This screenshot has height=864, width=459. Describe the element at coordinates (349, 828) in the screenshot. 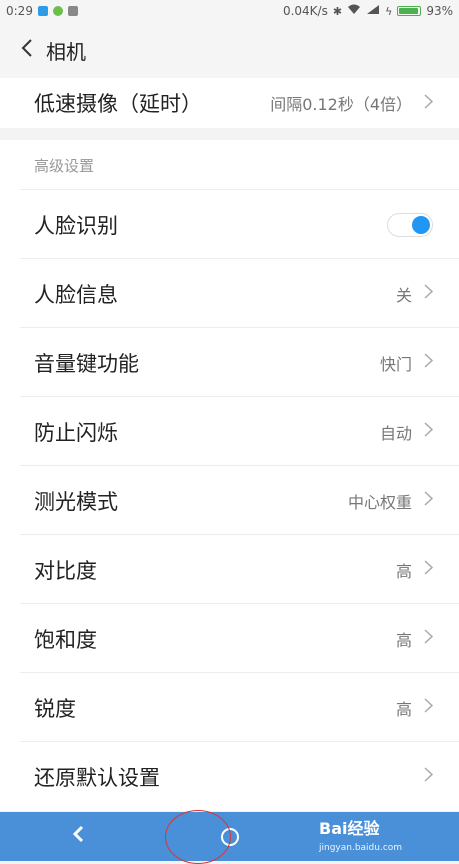

I see `watermark-text: Bai经验` at that location.